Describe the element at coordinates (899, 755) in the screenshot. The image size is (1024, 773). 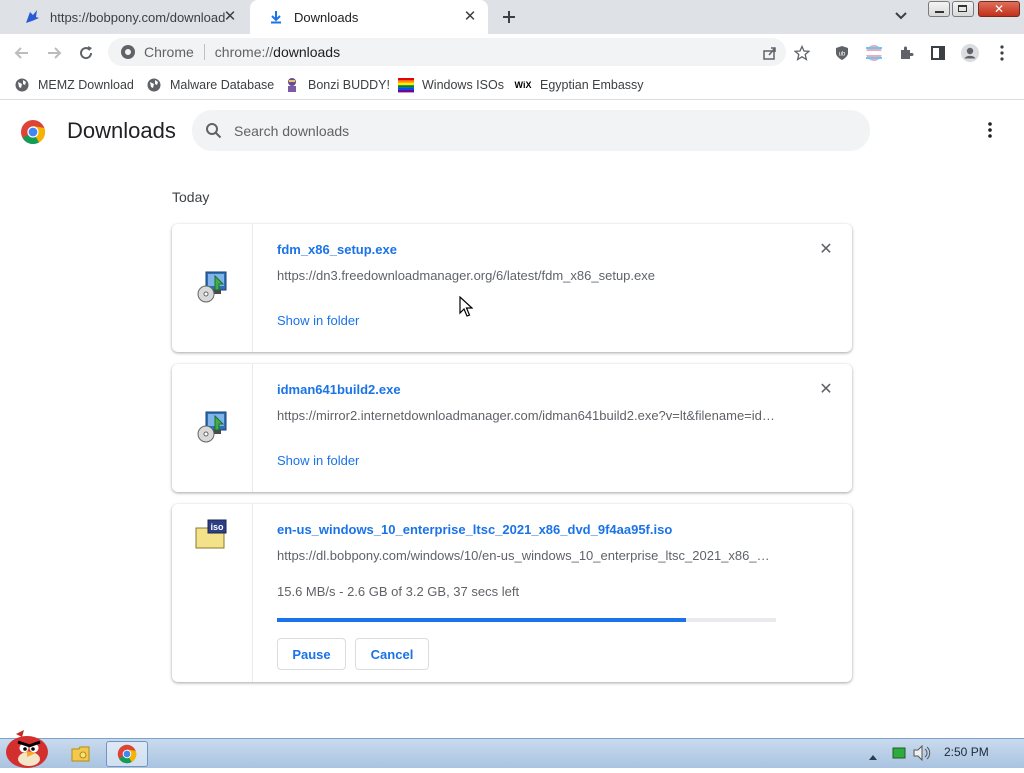
I see `network-tray-icon` at that location.